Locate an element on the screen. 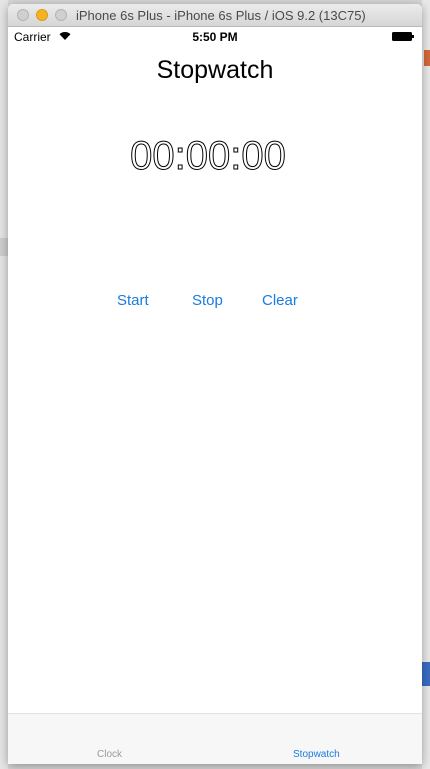 This screenshot has height=769, width=430. close-window-button is located at coordinates (23, 15).